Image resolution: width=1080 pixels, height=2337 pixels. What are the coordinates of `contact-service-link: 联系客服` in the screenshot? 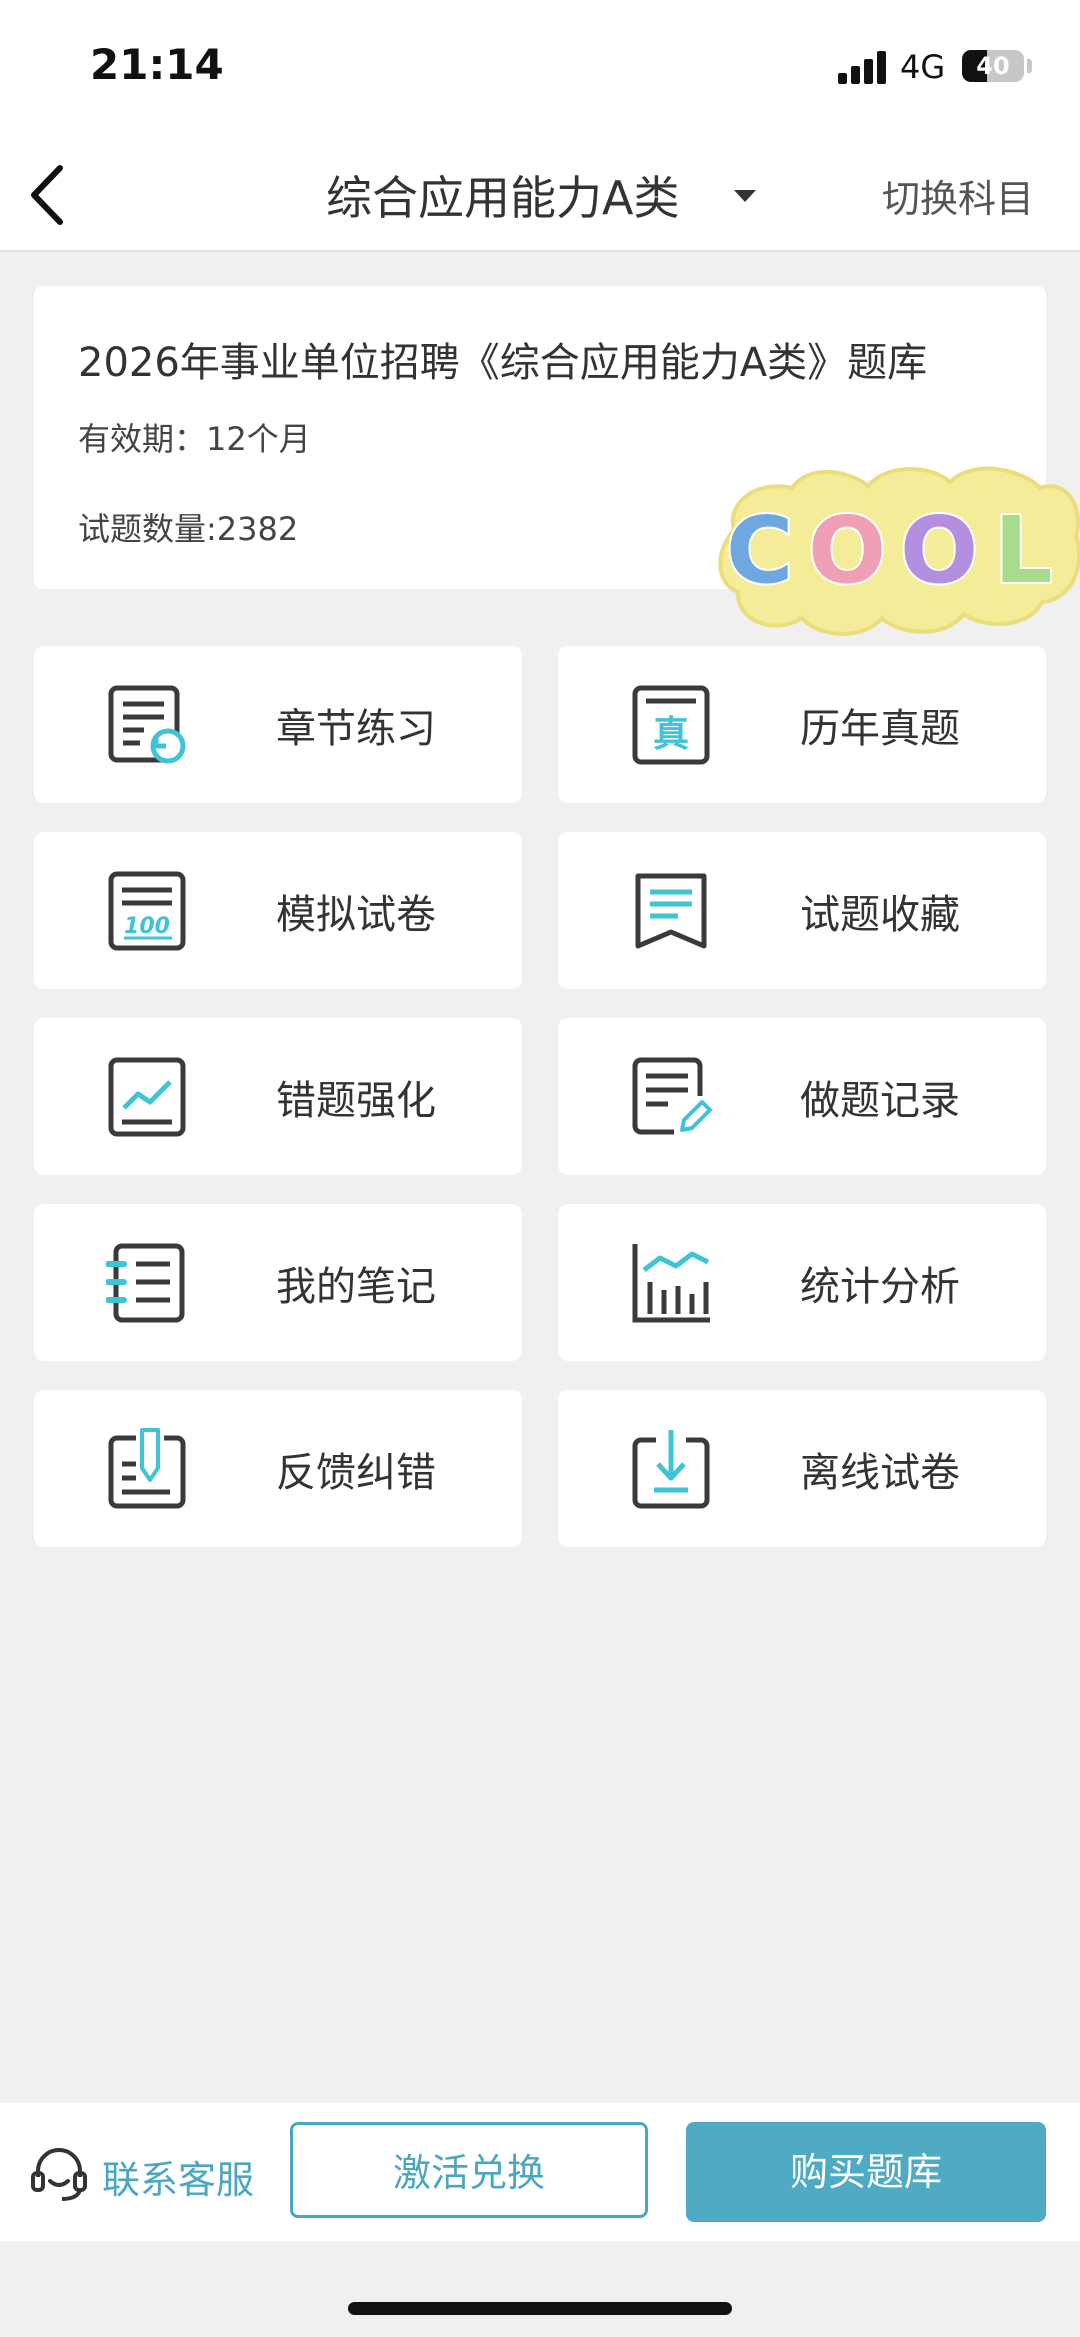 It's located at (178, 2176).